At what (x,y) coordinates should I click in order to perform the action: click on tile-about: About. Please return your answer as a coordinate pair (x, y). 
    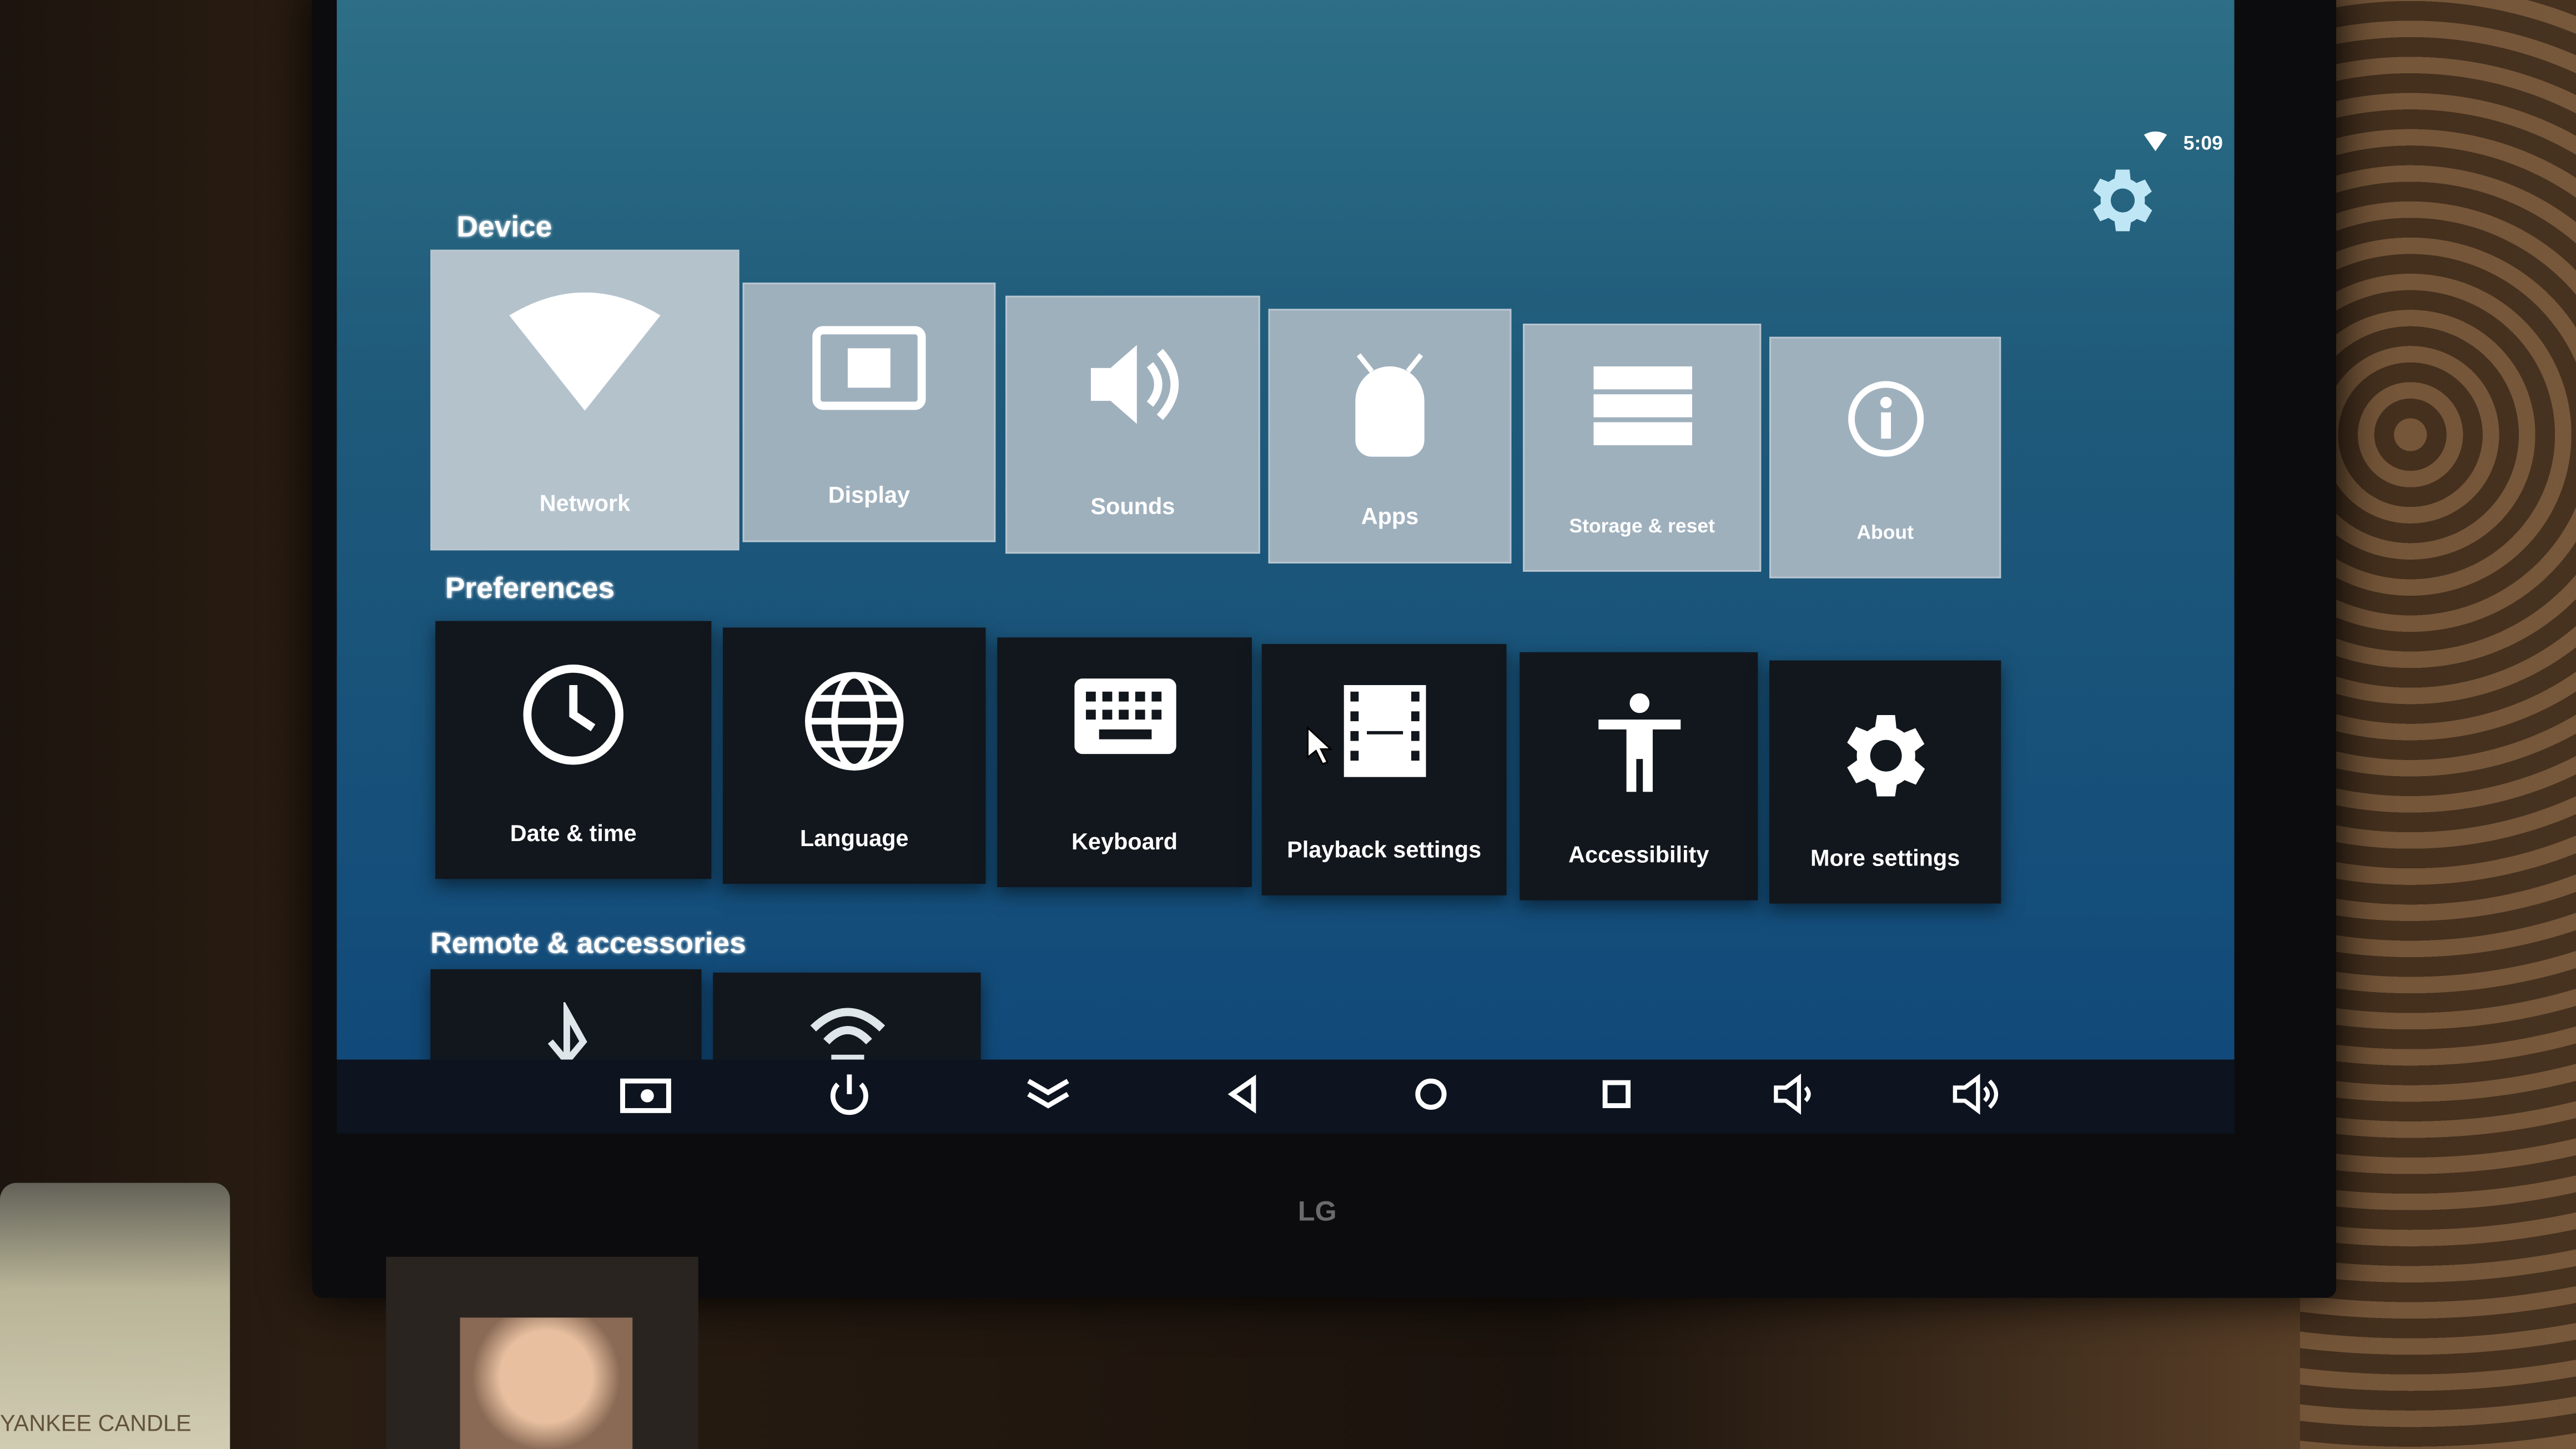
    Looking at the image, I should click on (1885, 457).